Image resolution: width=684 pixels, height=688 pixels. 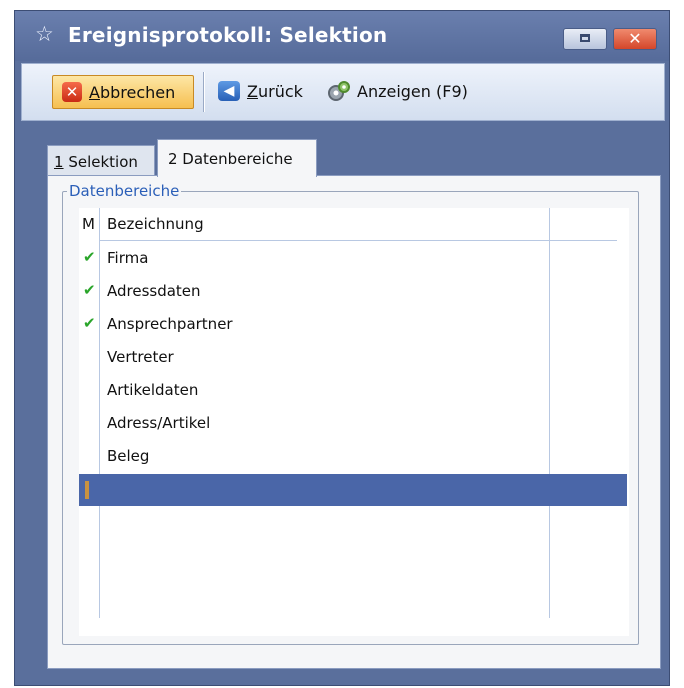 What do you see at coordinates (412, 91) in the screenshot?
I see `show-label: Anzeigen (F9)` at bounding box center [412, 91].